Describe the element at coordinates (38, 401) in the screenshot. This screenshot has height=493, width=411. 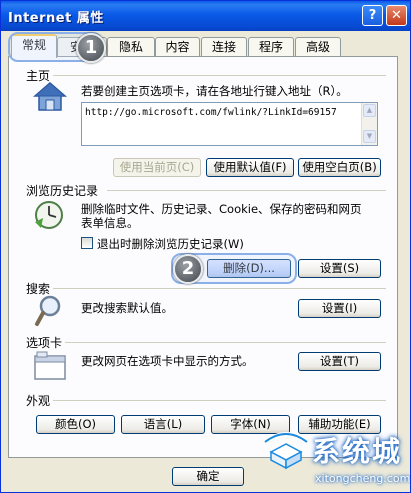
I see `appearance-section-title: 外观` at that location.